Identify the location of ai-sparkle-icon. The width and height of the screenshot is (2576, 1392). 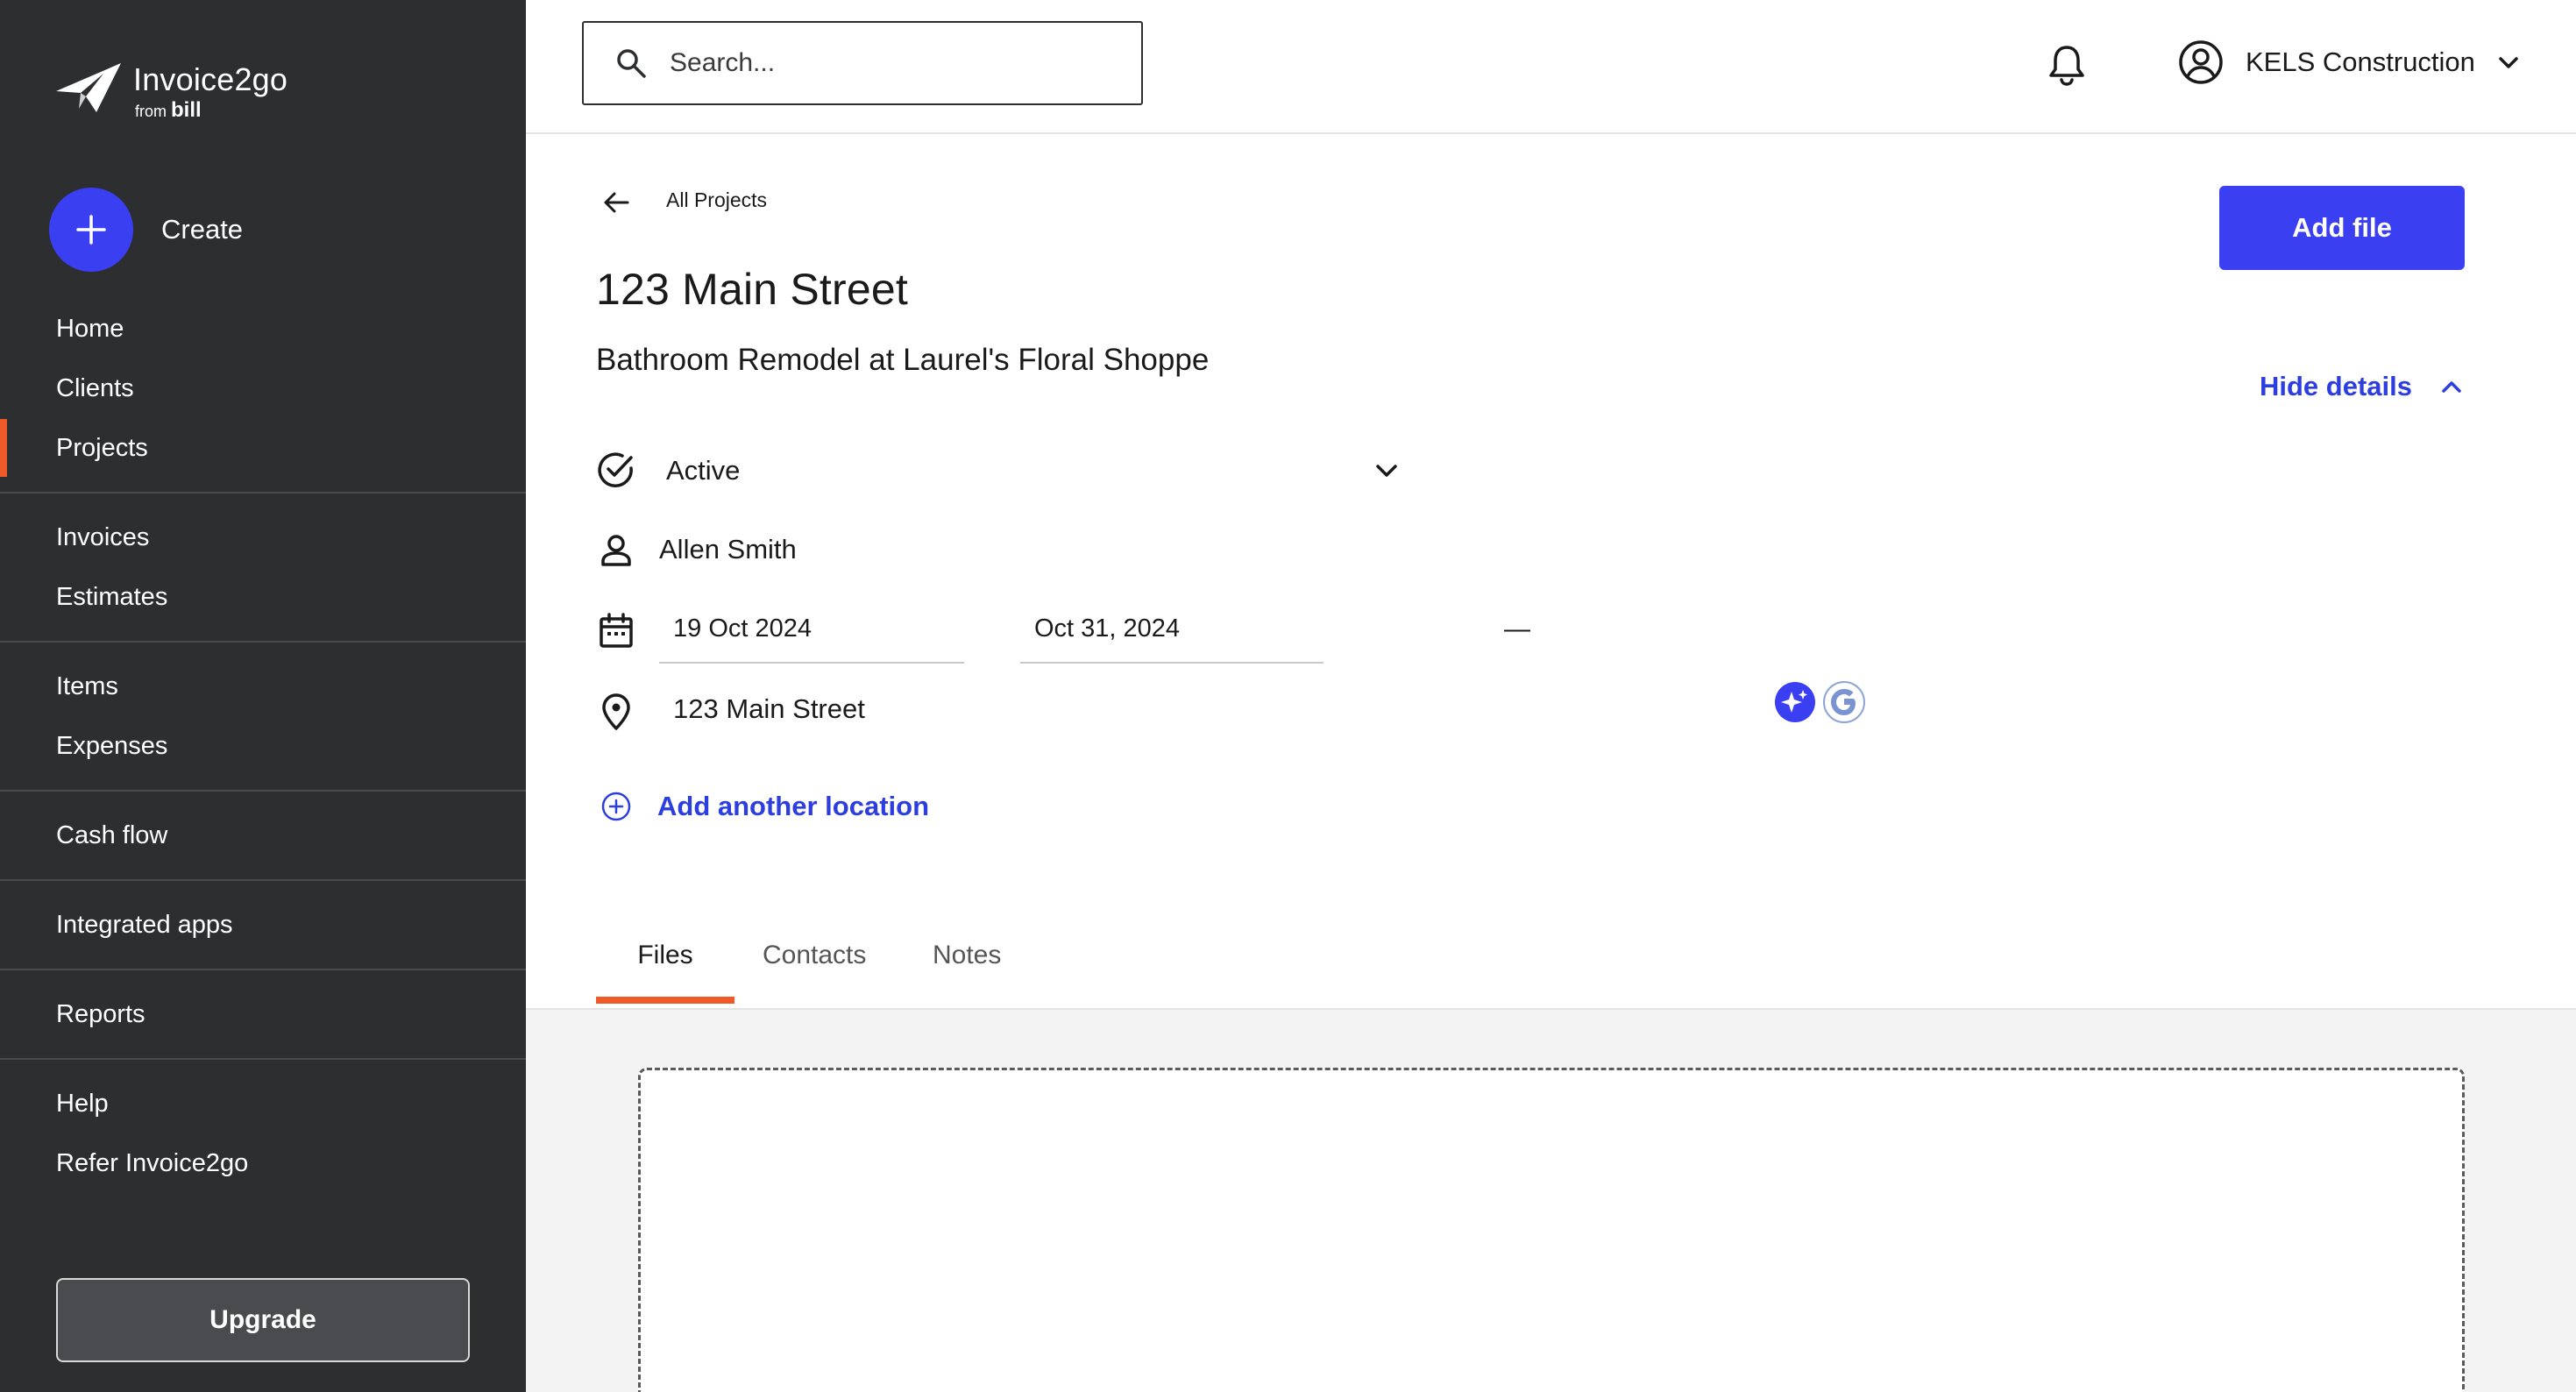
(1795, 702).